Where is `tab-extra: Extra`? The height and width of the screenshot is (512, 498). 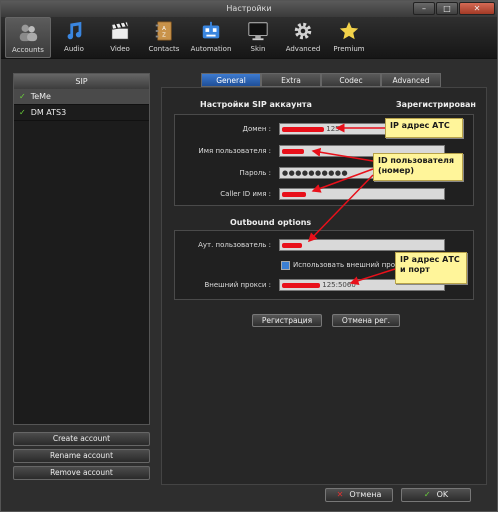 tab-extra: Extra is located at coordinates (291, 80).